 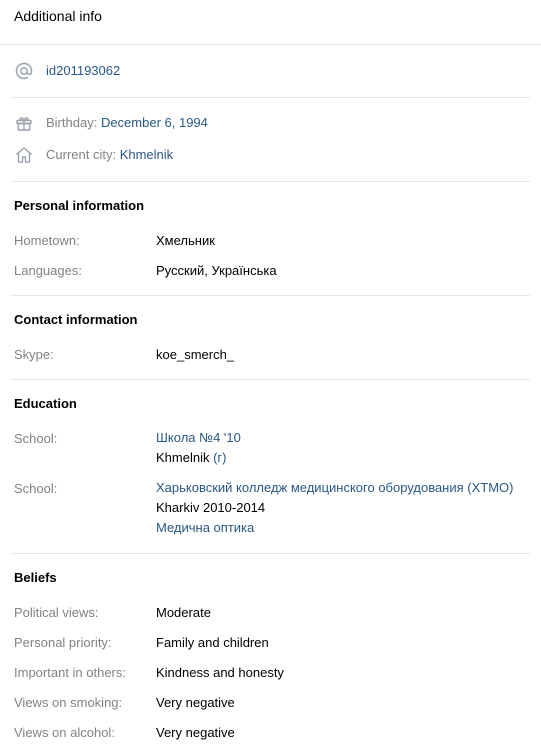 What do you see at coordinates (68, 702) in the screenshot?
I see `views-on-smoking-label: Views on smoking:` at bounding box center [68, 702].